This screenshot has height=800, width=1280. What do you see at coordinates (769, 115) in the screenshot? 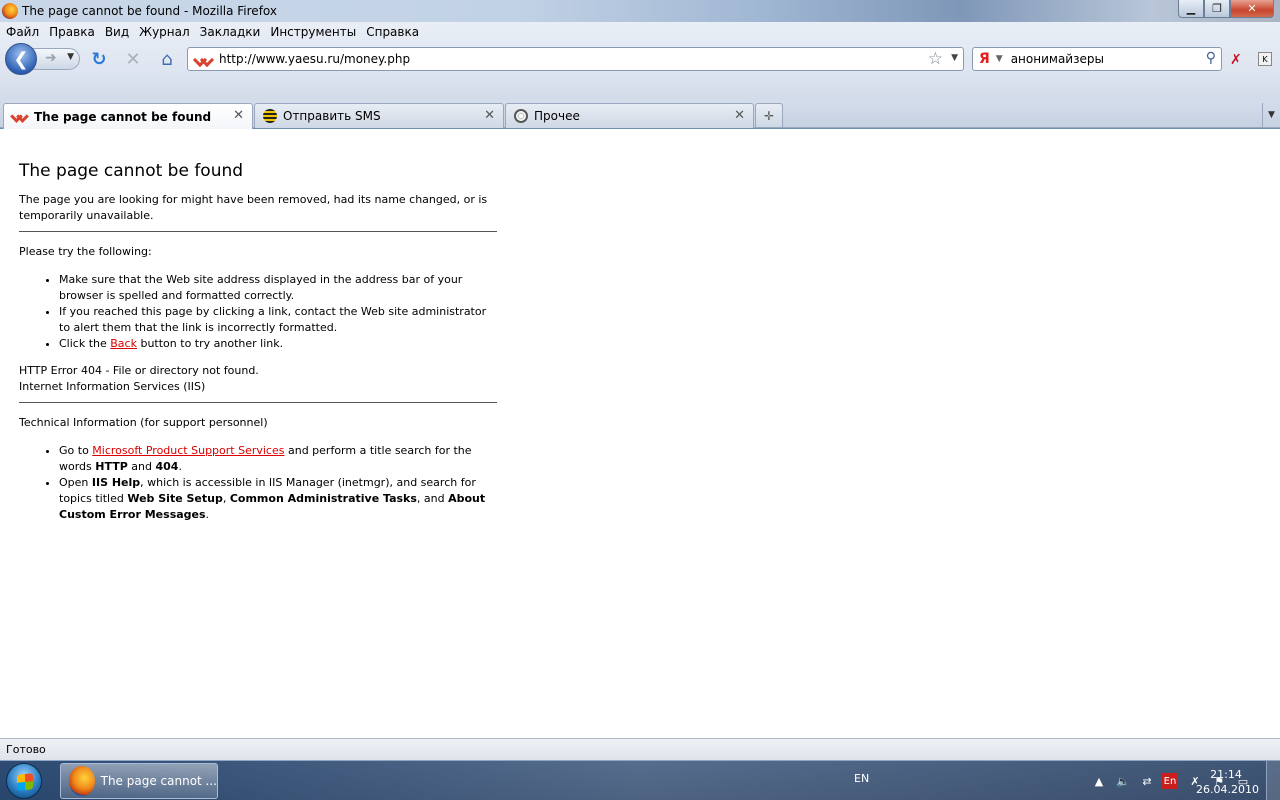
I see `new-tab-button: ✛` at bounding box center [769, 115].